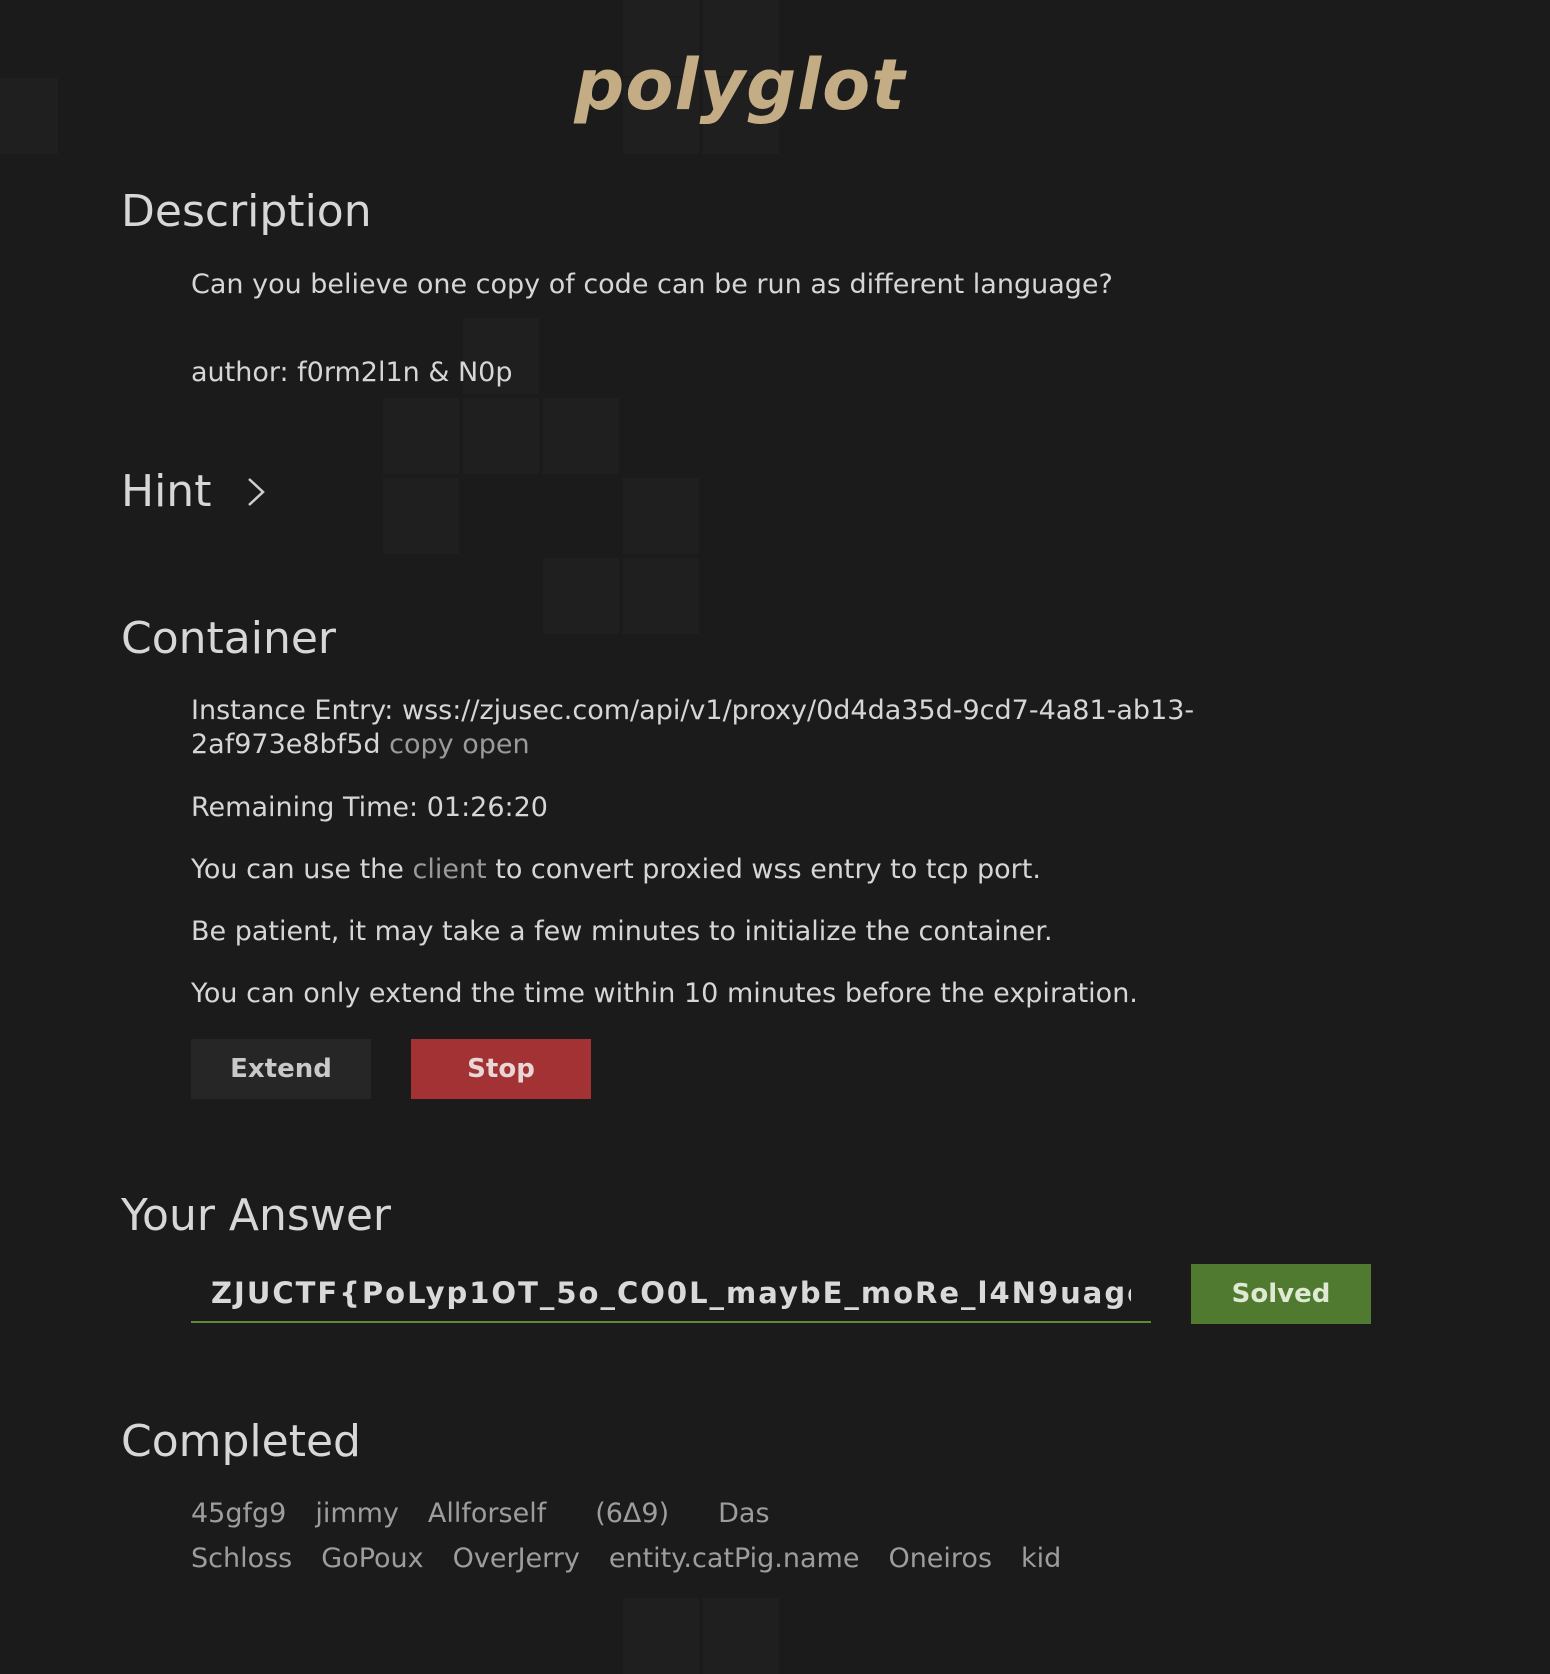 This screenshot has height=1674, width=1550. Describe the element at coordinates (740, 85) in the screenshot. I see `challenge-title: polyglot` at that location.